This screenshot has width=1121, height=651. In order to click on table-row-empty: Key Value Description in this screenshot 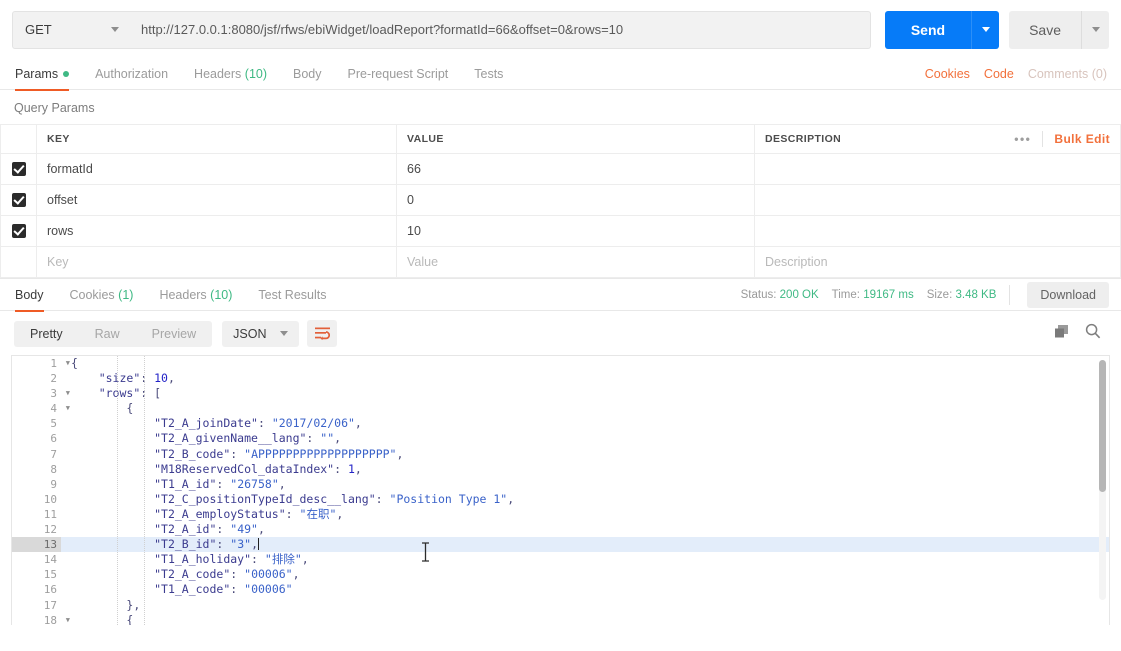, I will do `click(560, 262)`.